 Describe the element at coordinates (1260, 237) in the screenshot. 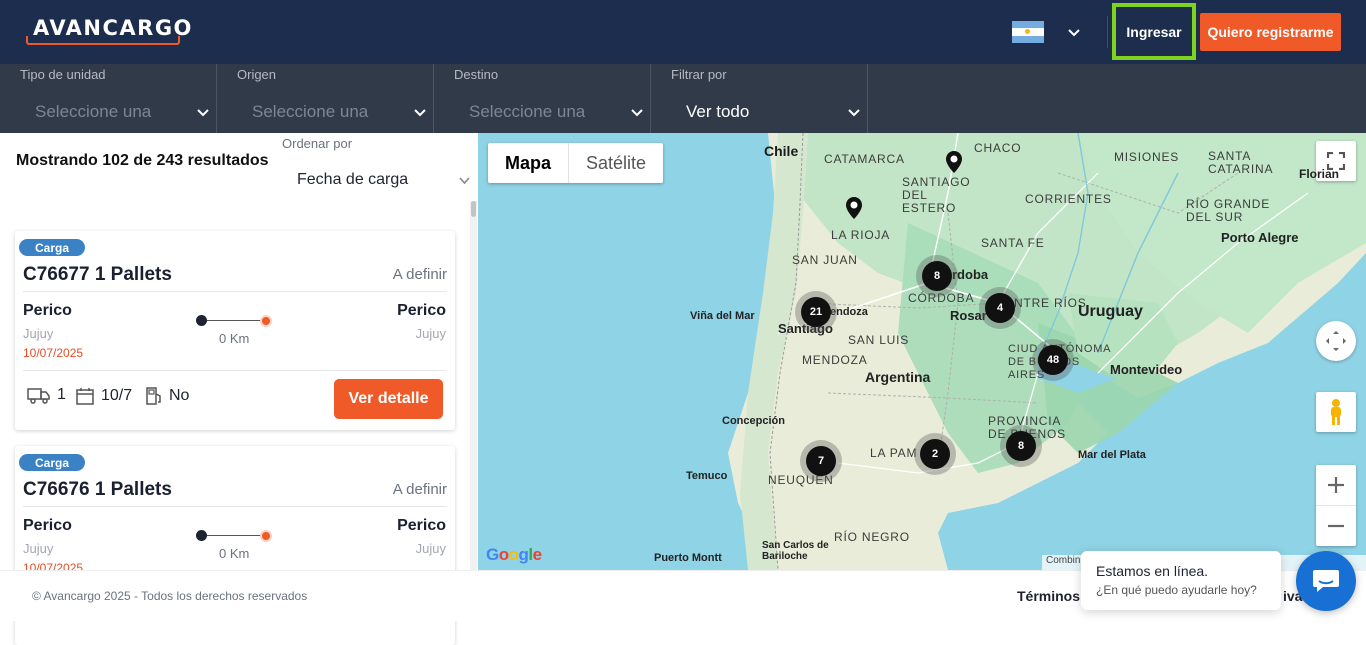

I see `map-label-porto-alegre: Porto Alegre` at that location.